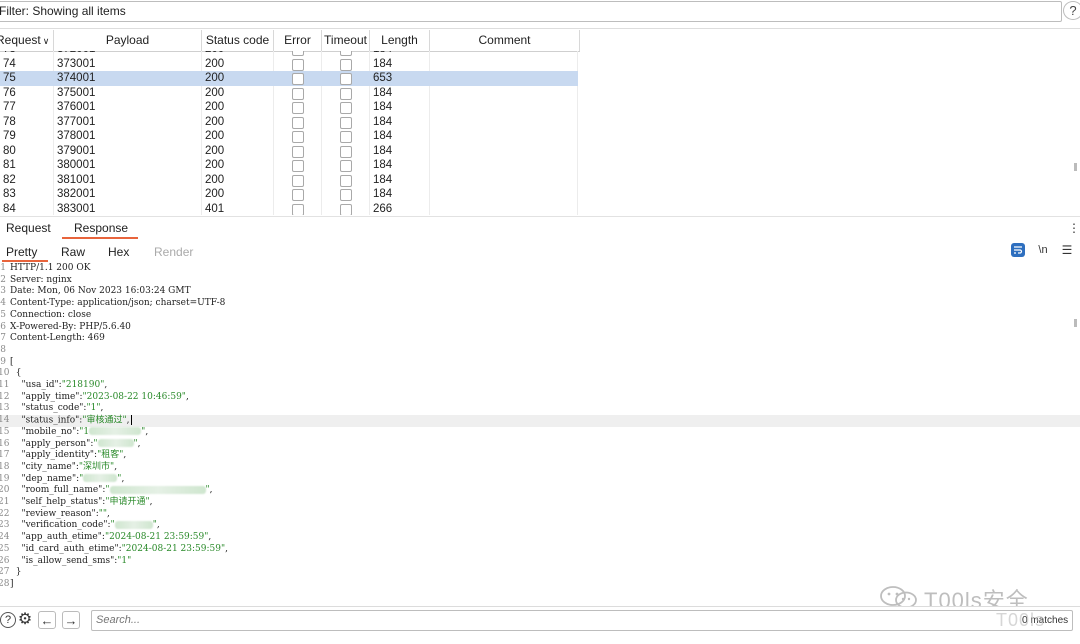  Describe the element at coordinates (27, 40) in the screenshot. I see `column-header-request: Request ∨` at that location.